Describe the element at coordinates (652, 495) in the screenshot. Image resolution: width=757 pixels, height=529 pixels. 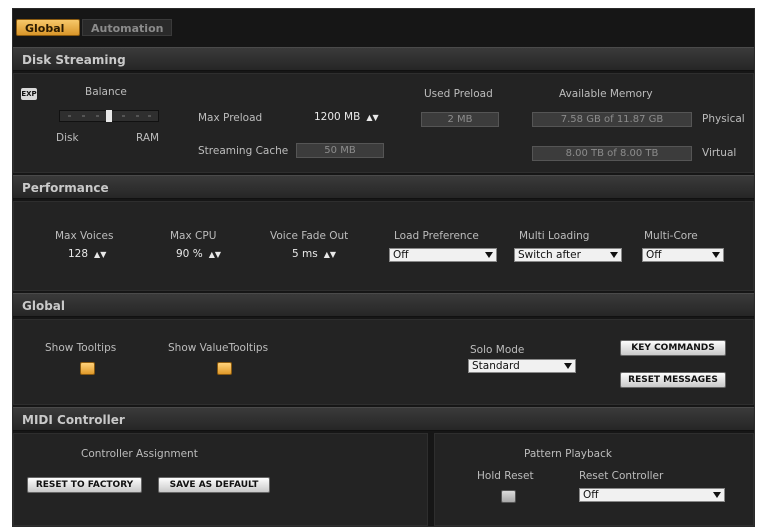
I see `reset-controller-select: Off` at that location.